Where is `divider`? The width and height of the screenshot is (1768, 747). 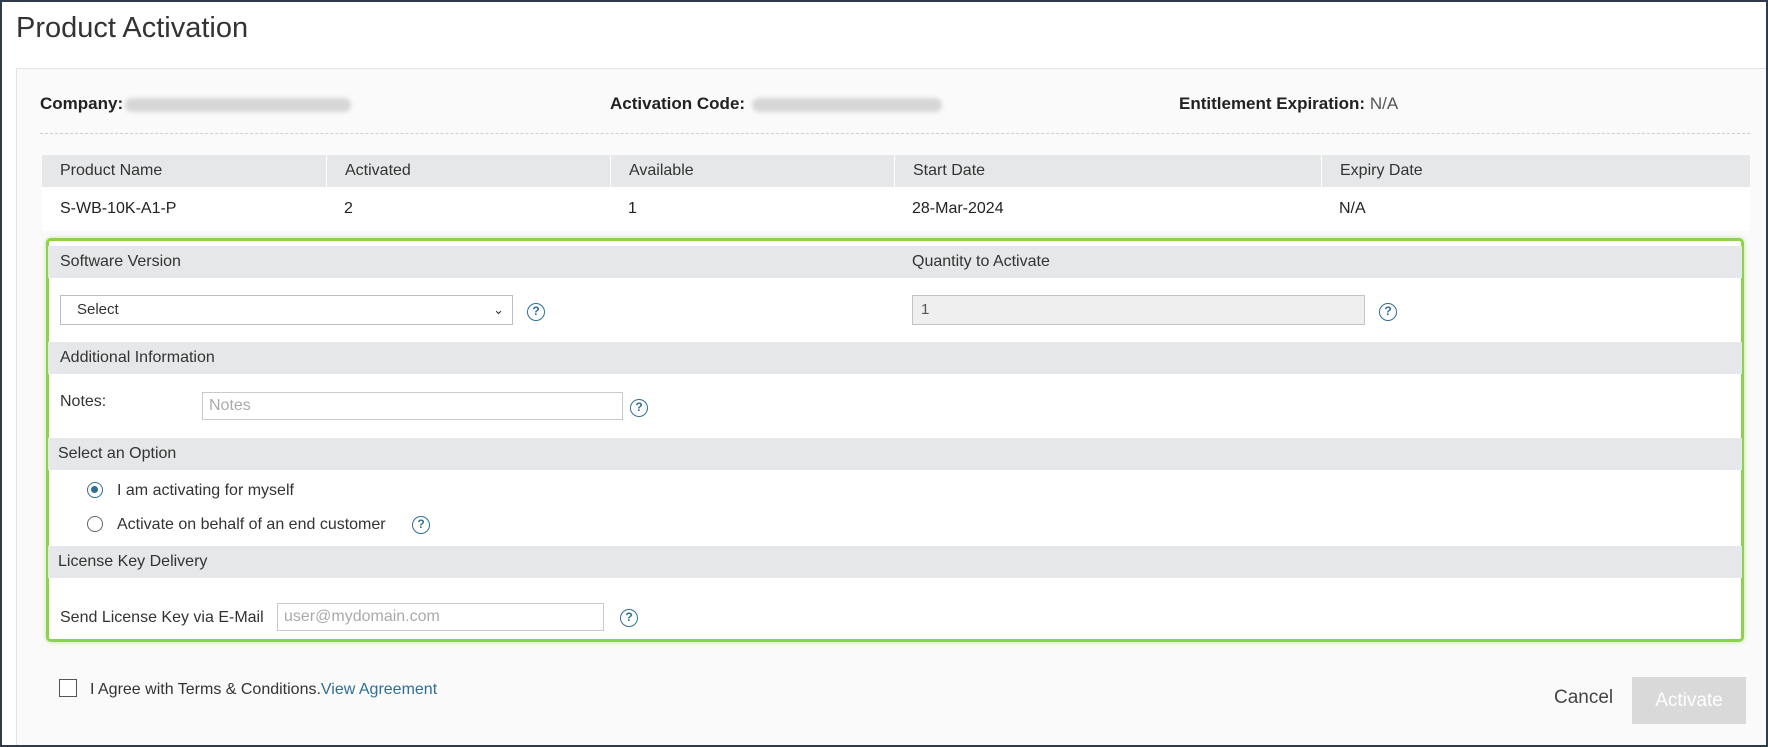
divider is located at coordinates (895, 133).